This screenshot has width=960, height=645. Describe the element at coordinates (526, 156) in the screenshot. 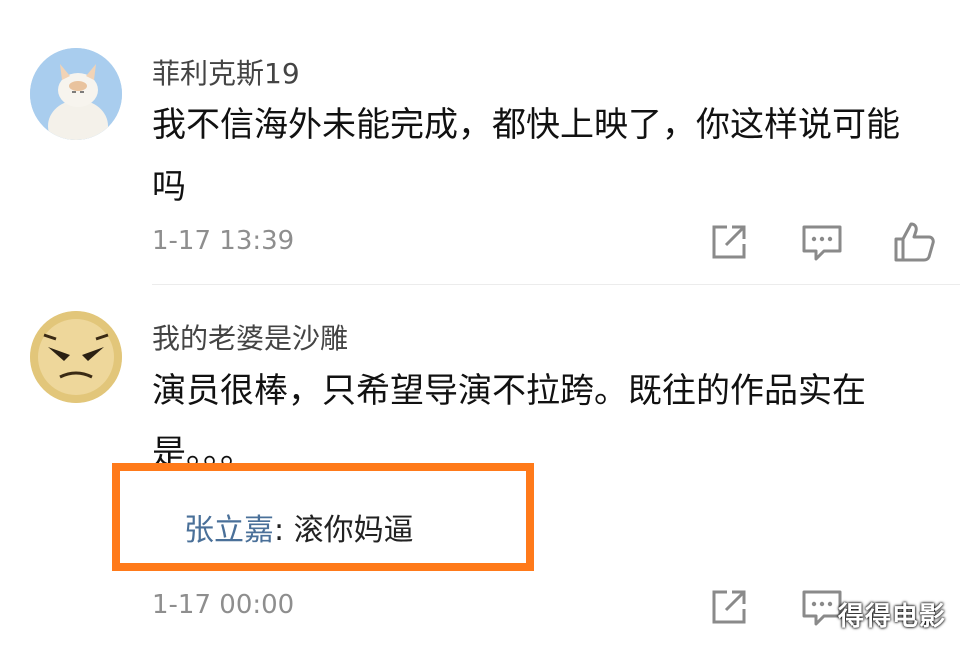

I see `comment-text: 我不信海外未能完成，都快上映了，你这样说可能吗` at that location.